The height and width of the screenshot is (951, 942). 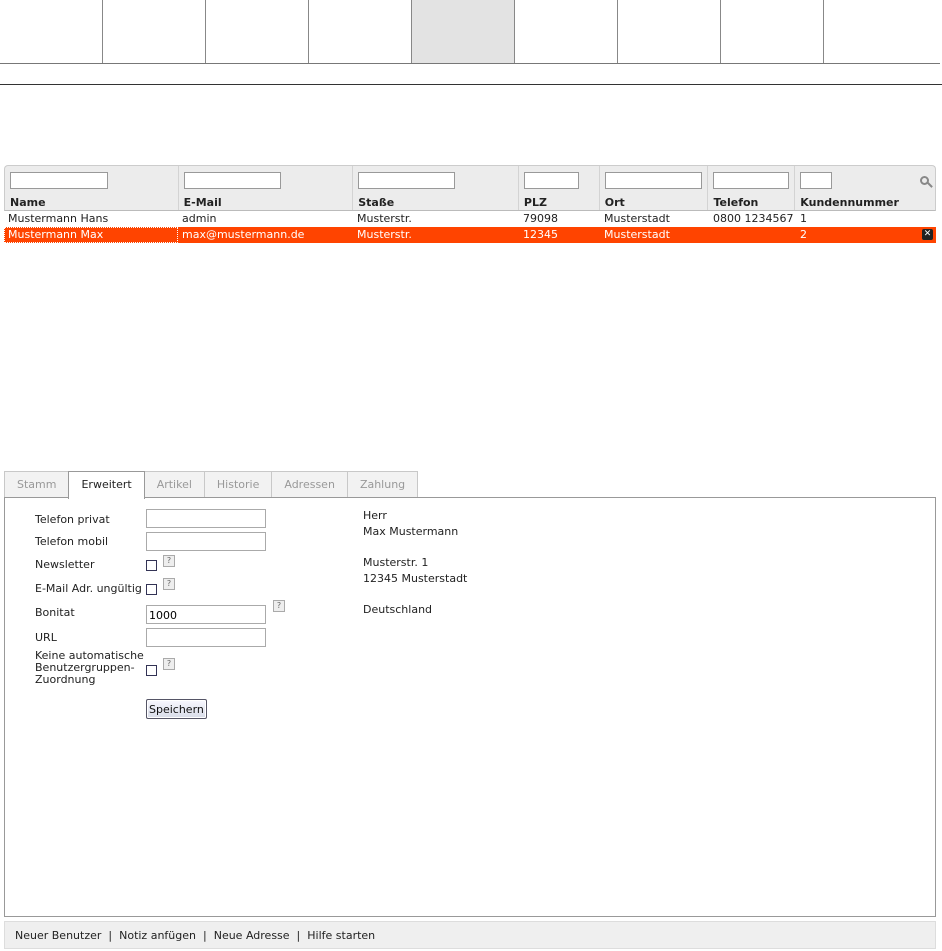 What do you see at coordinates (72, 519) in the screenshot?
I see `telefon-privat-label: Telefon privat` at bounding box center [72, 519].